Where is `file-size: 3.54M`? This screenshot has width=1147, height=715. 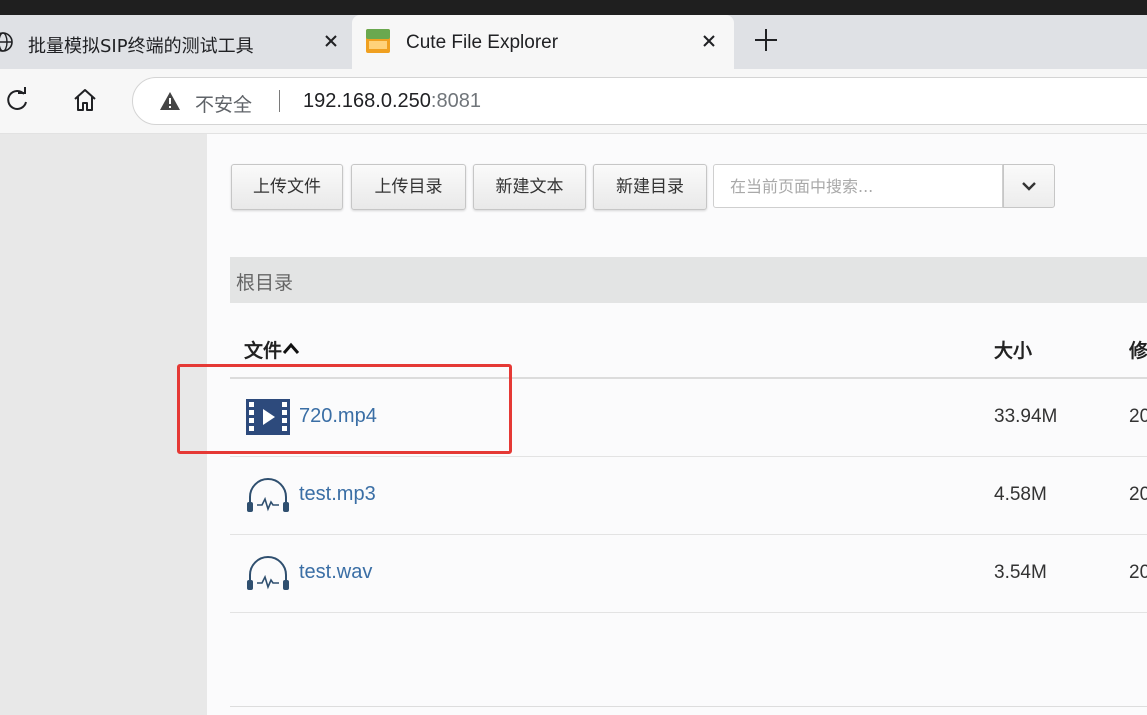 file-size: 3.54M is located at coordinates (1020, 572).